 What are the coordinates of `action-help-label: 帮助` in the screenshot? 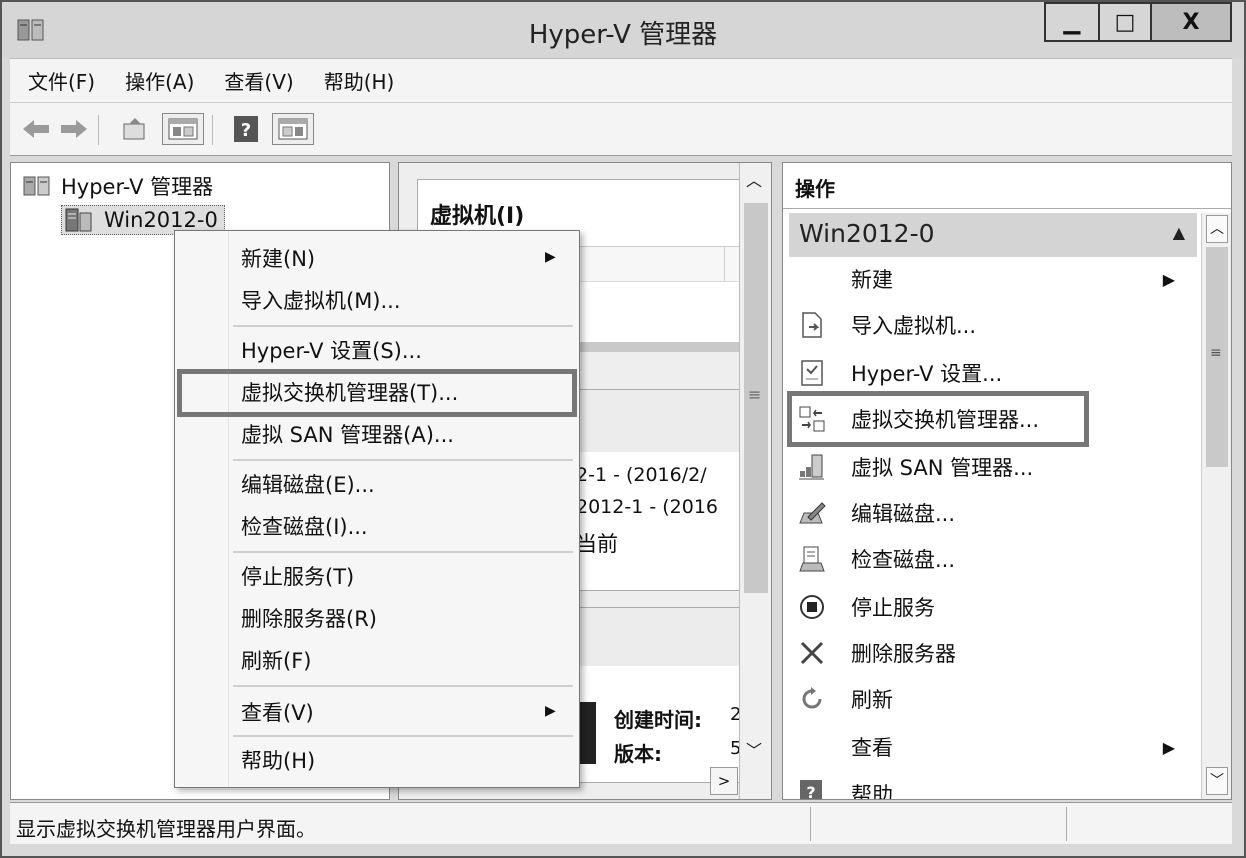 It's located at (872, 791).